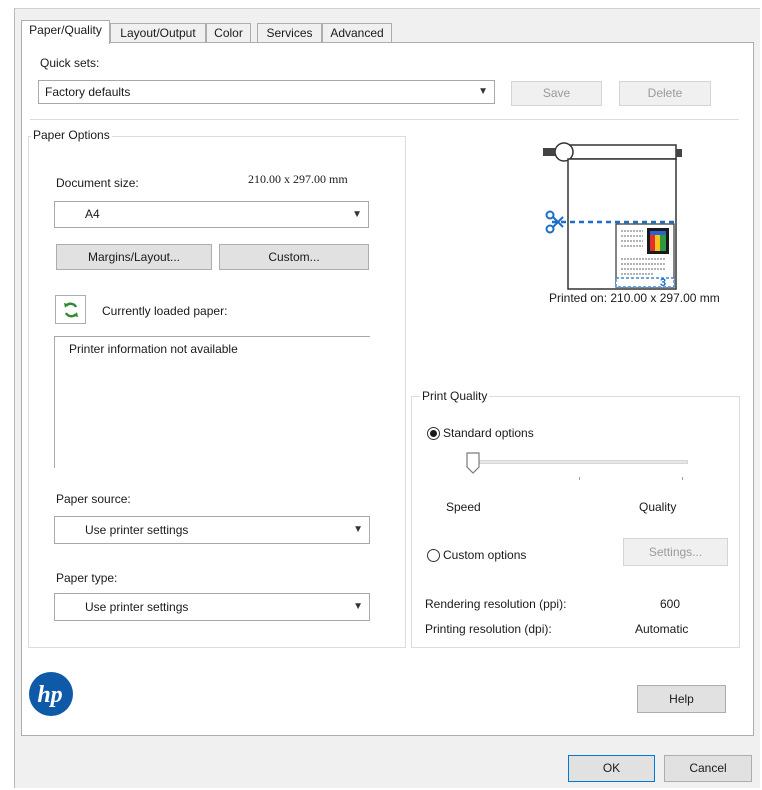 The image size is (762, 790). I want to click on svg-text: hp, so click(49, 695).